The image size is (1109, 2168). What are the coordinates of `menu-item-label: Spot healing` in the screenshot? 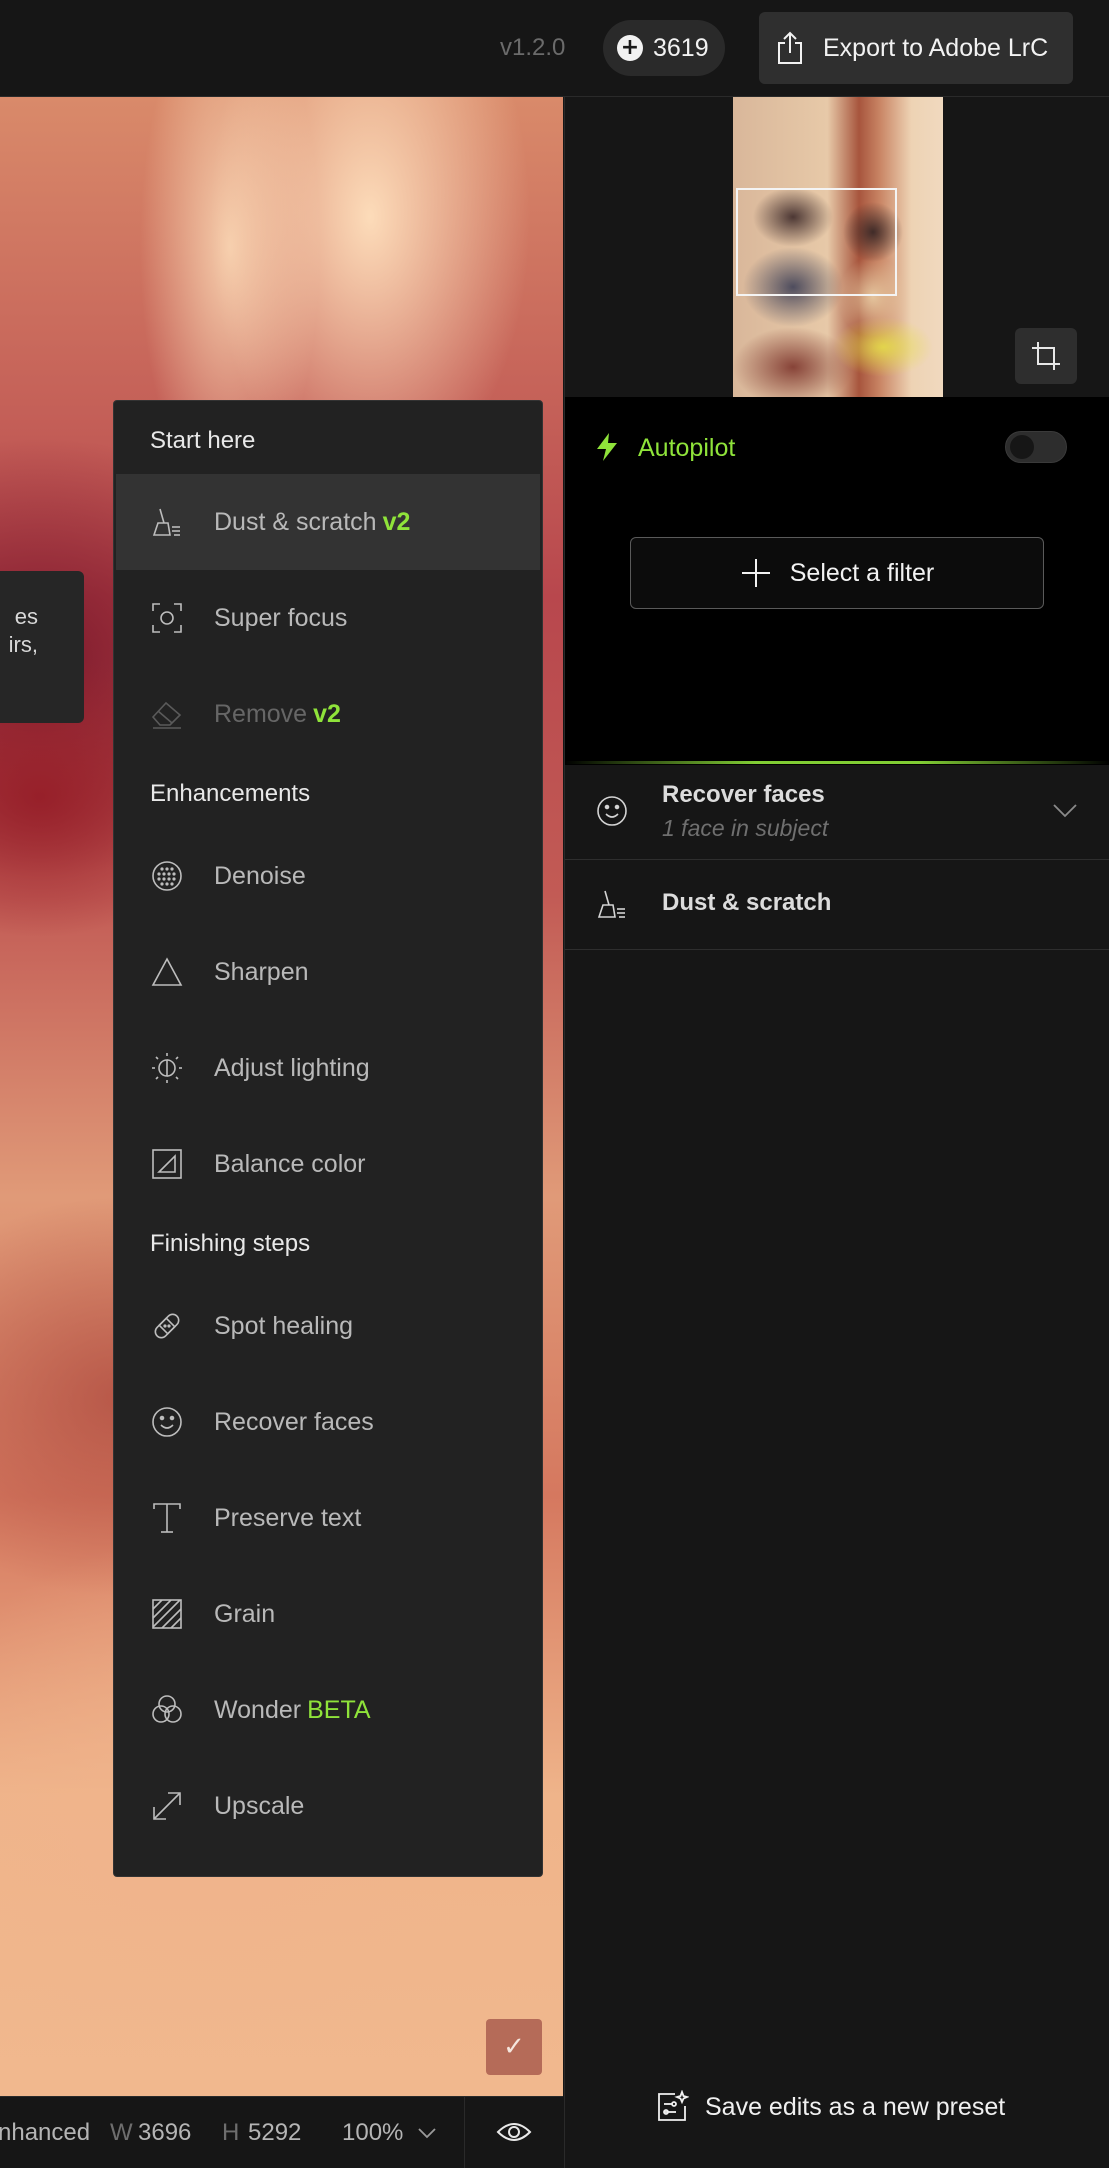 It's located at (284, 1325).